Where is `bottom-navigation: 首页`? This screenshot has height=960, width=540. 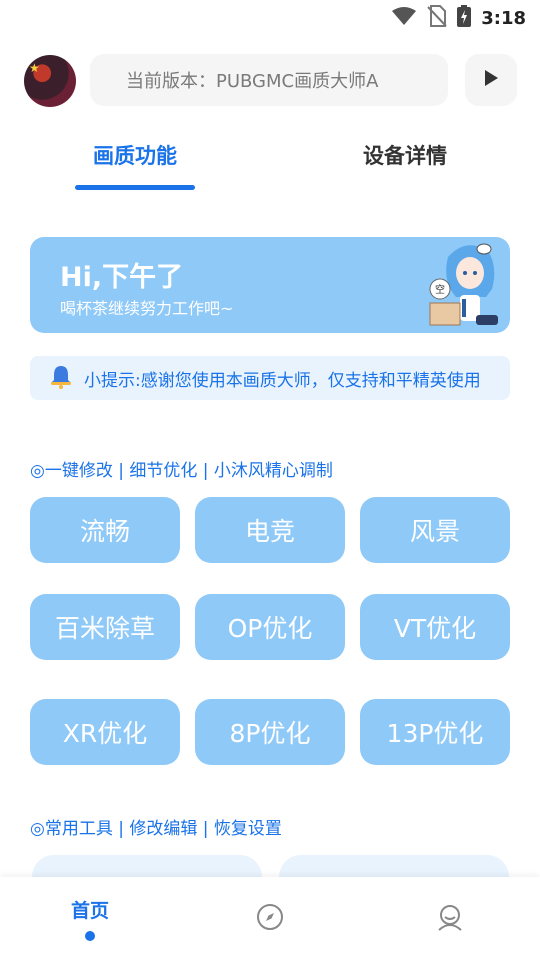 bottom-navigation: 首页 is located at coordinates (270, 918).